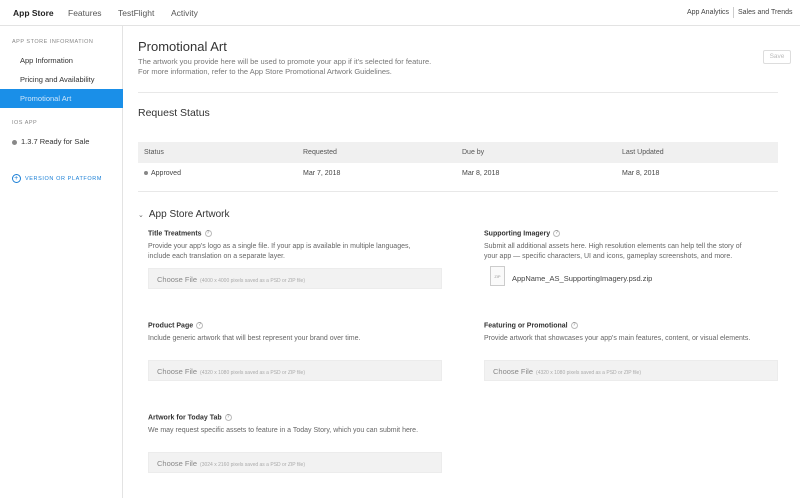 The height and width of the screenshot is (498, 800). Describe the element at coordinates (190, 417) in the screenshot. I see `today-tab-label: Artwork for Today Tab?` at that location.